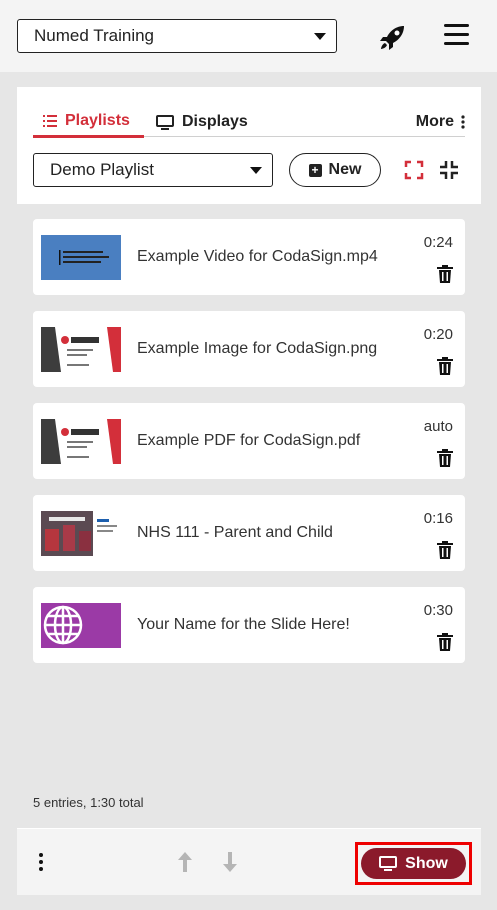 This screenshot has width=497, height=910. Describe the element at coordinates (243, 624) in the screenshot. I see `item-title: Your Name for the Slide Here!` at that location.